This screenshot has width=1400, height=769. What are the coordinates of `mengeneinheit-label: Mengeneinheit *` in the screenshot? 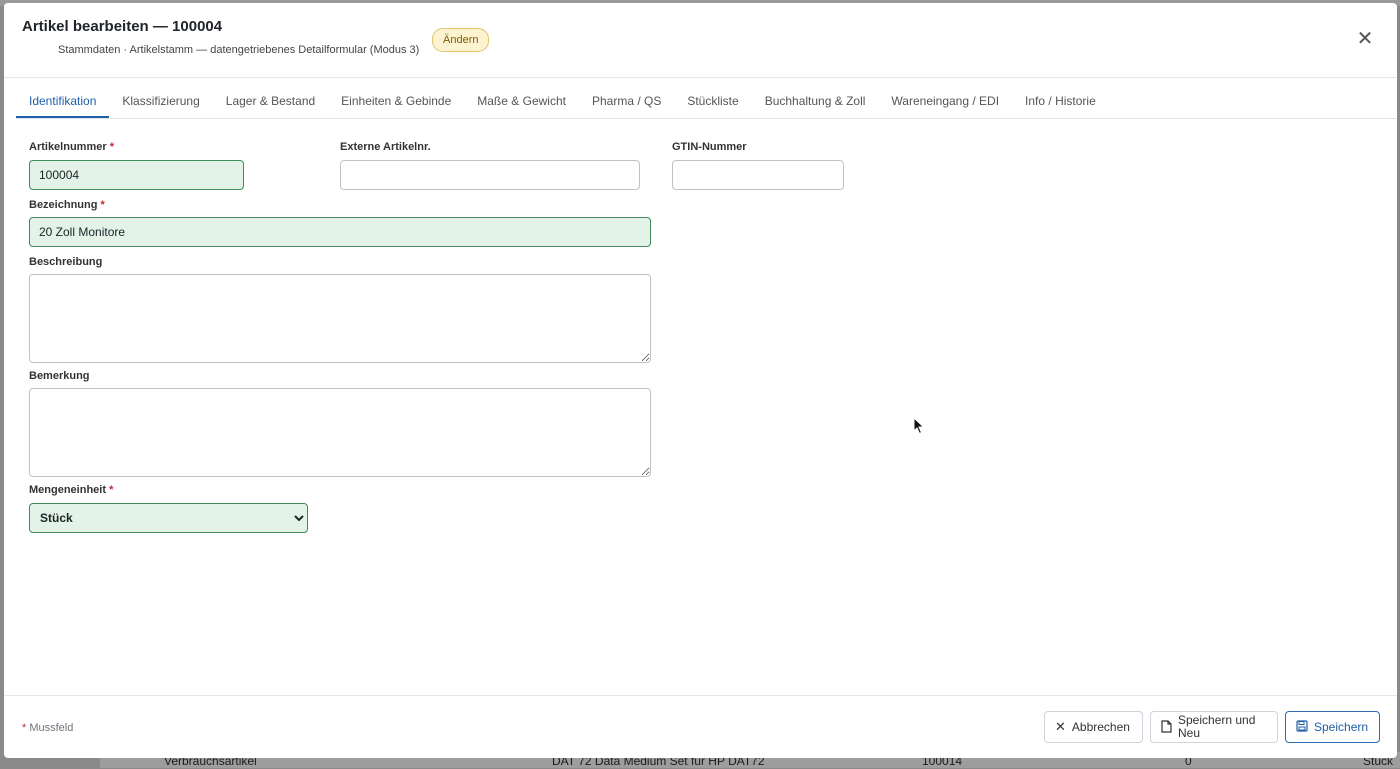 It's located at (71, 490).